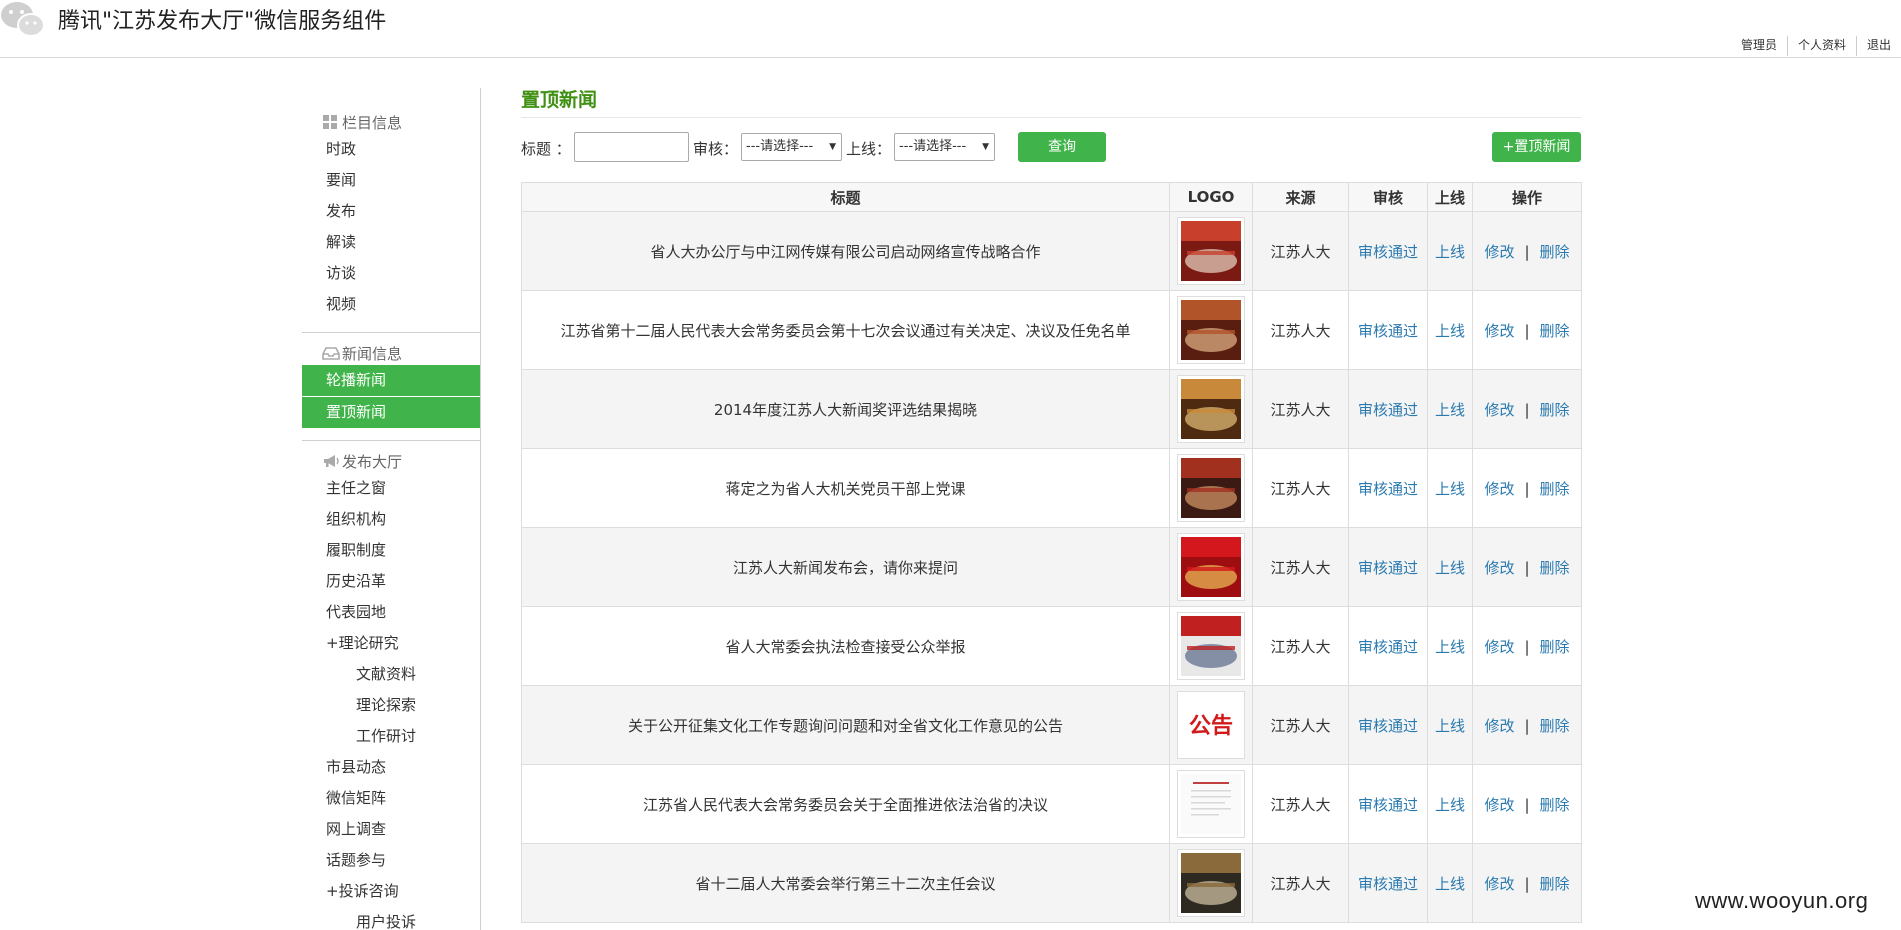  Describe the element at coordinates (832, 147) in the screenshot. I see `caret-down-icon: ▼` at that location.